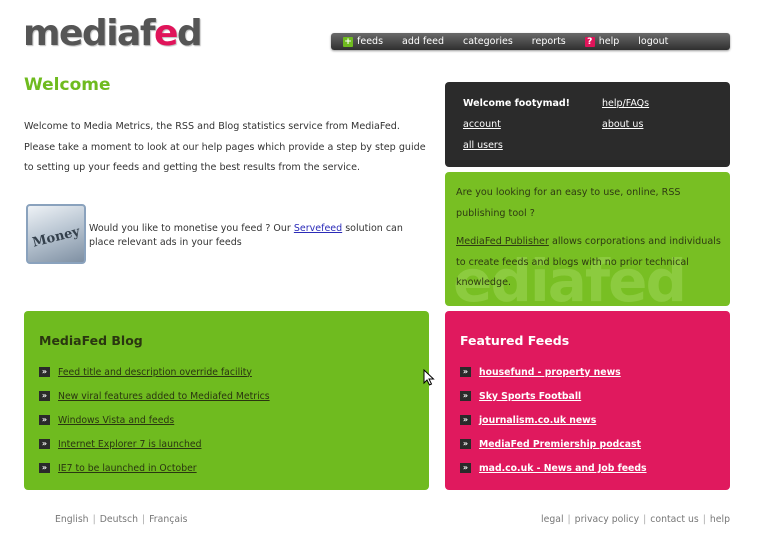  What do you see at coordinates (429, 377) in the screenshot?
I see `mouse-cursor-icon` at bounding box center [429, 377].